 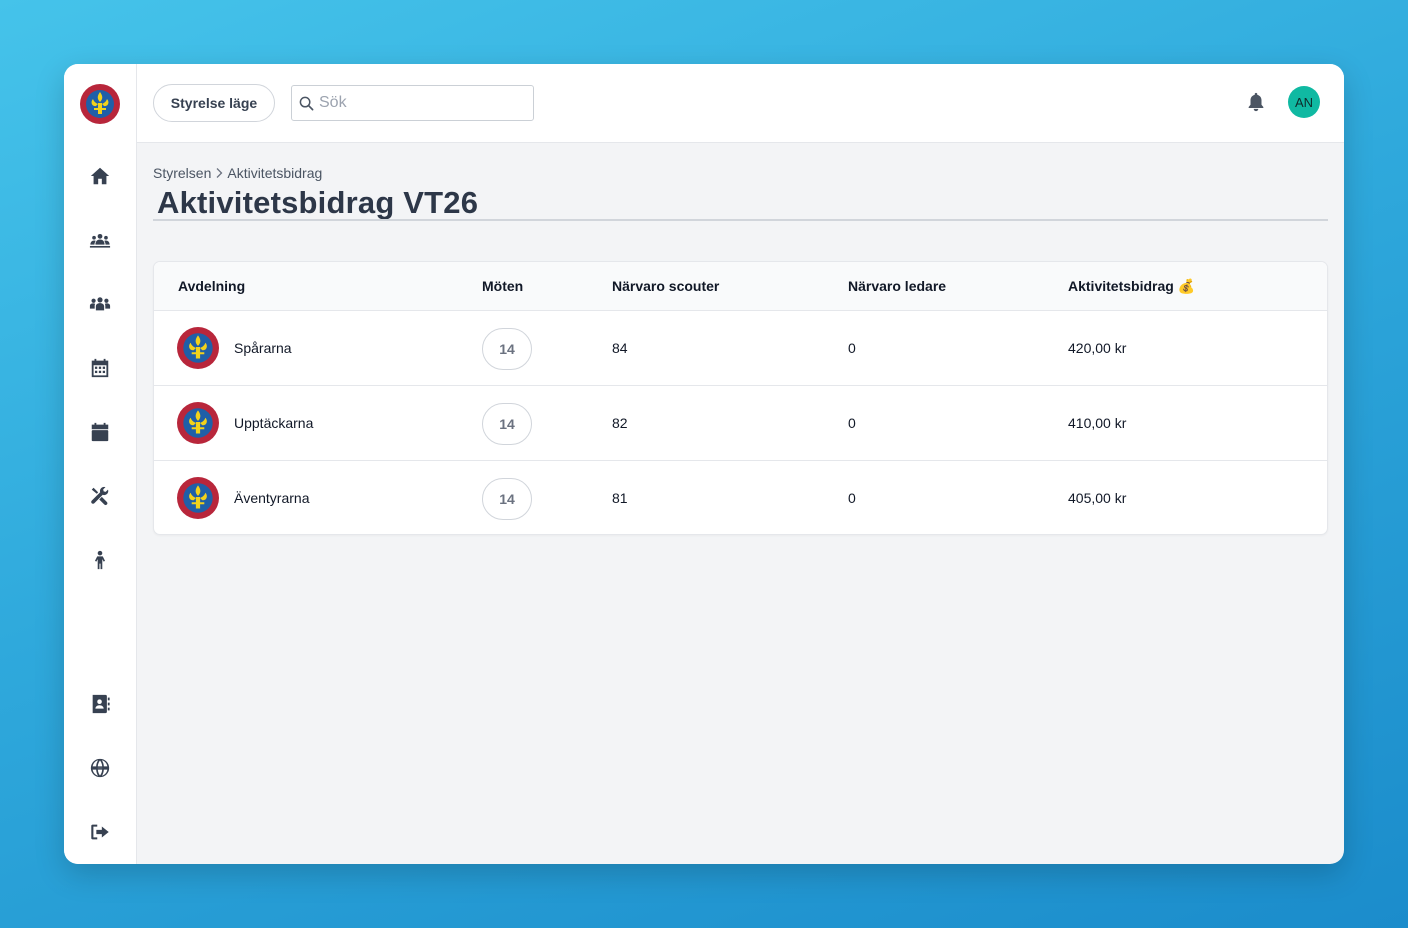 I want to click on contact-book-icon, so click(x=100, y=704).